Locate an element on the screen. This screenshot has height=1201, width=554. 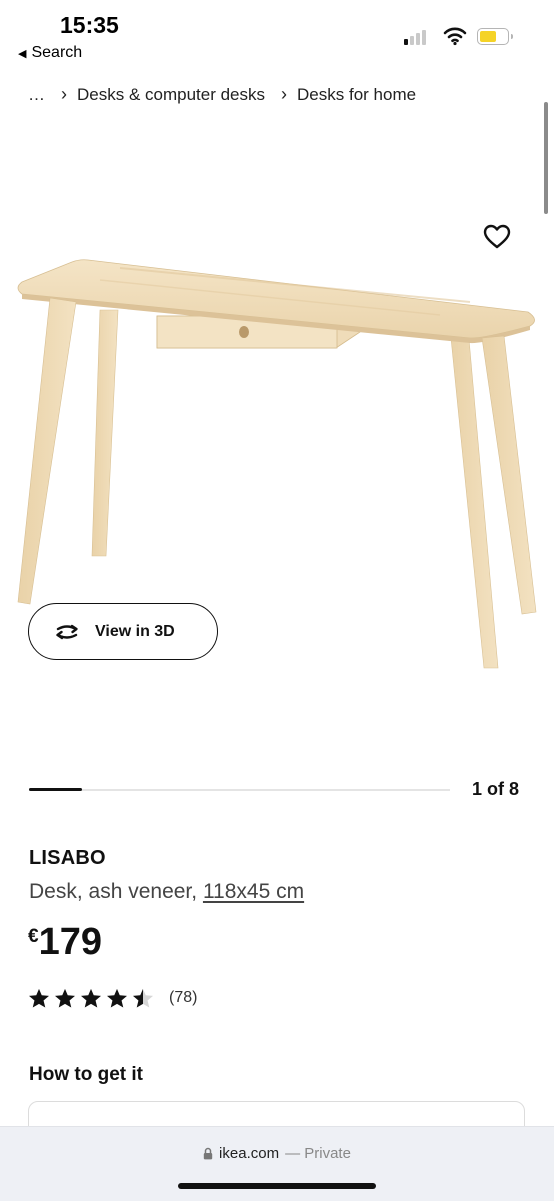
lock-icon is located at coordinates (208, 1153).